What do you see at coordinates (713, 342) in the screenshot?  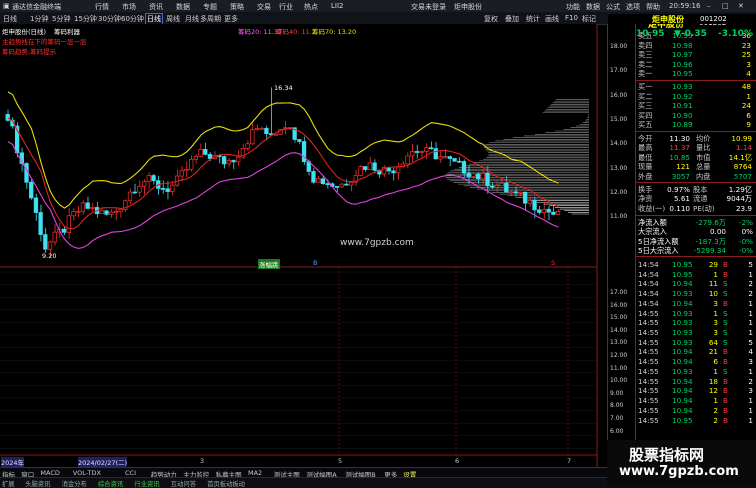 I see `tick-volume: 64` at bounding box center [713, 342].